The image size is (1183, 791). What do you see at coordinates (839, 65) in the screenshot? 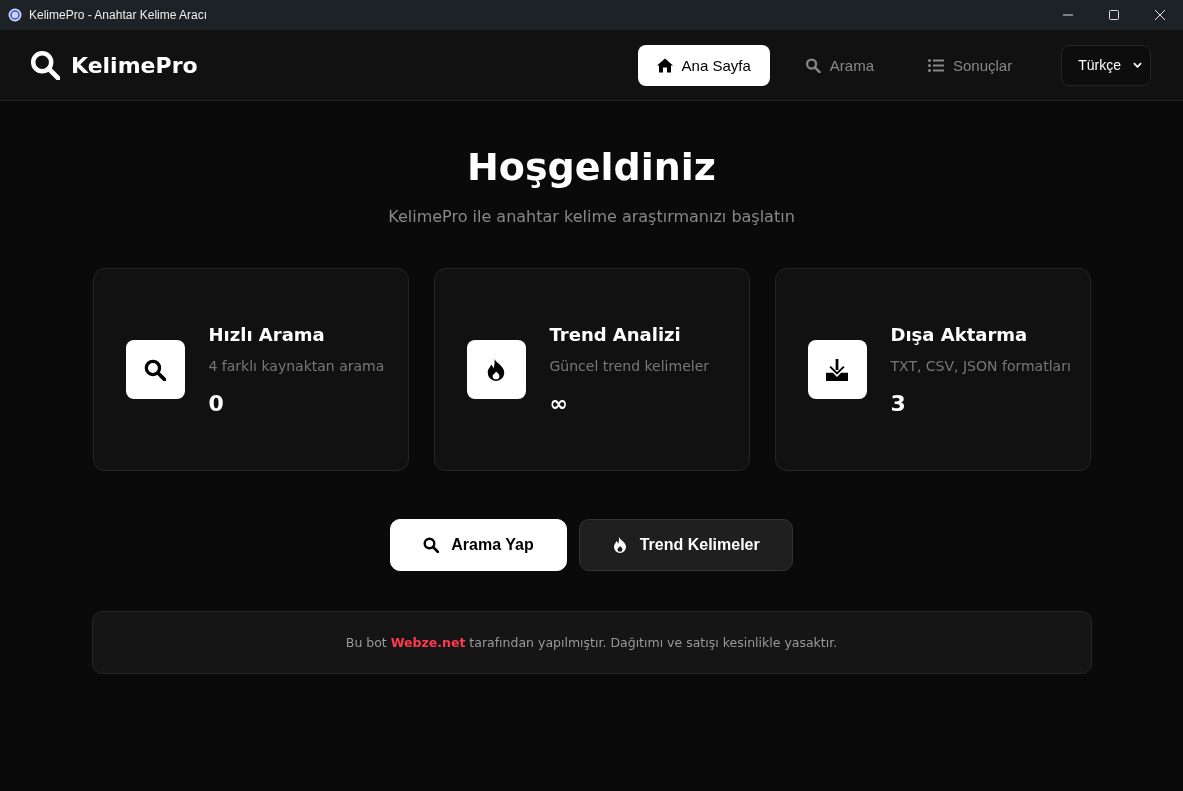
I see `nav-tab: Arama` at bounding box center [839, 65].